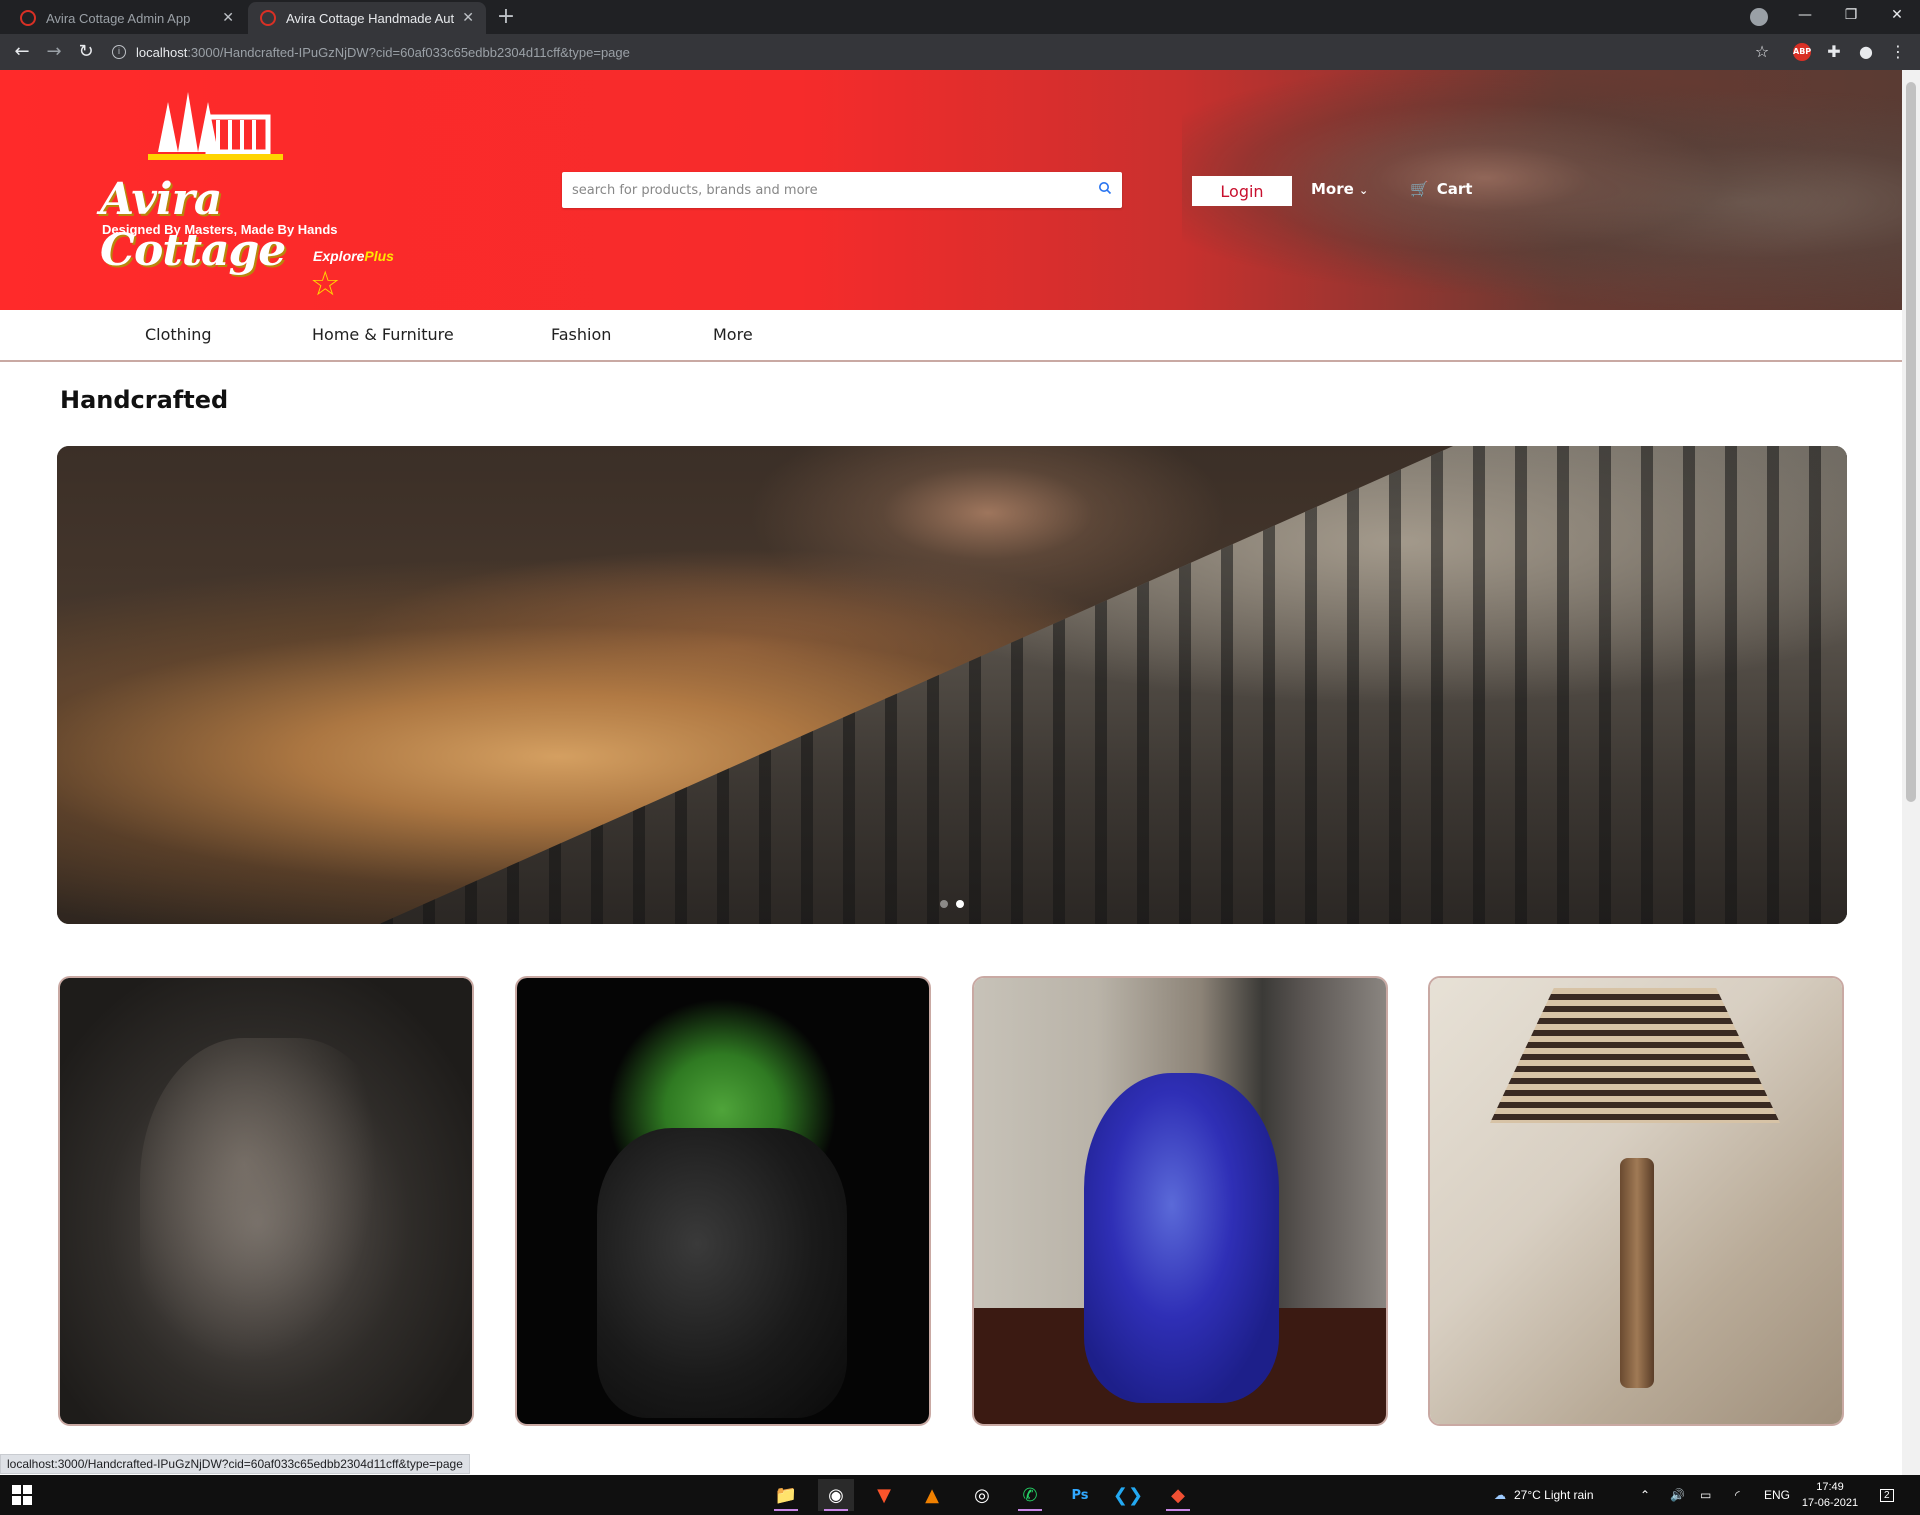 Image resolution: width=1920 pixels, height=1515 pixels. Describe the element at coordinates (379, 256) in the screenshot. I see `plus-label: Plus` at that location.